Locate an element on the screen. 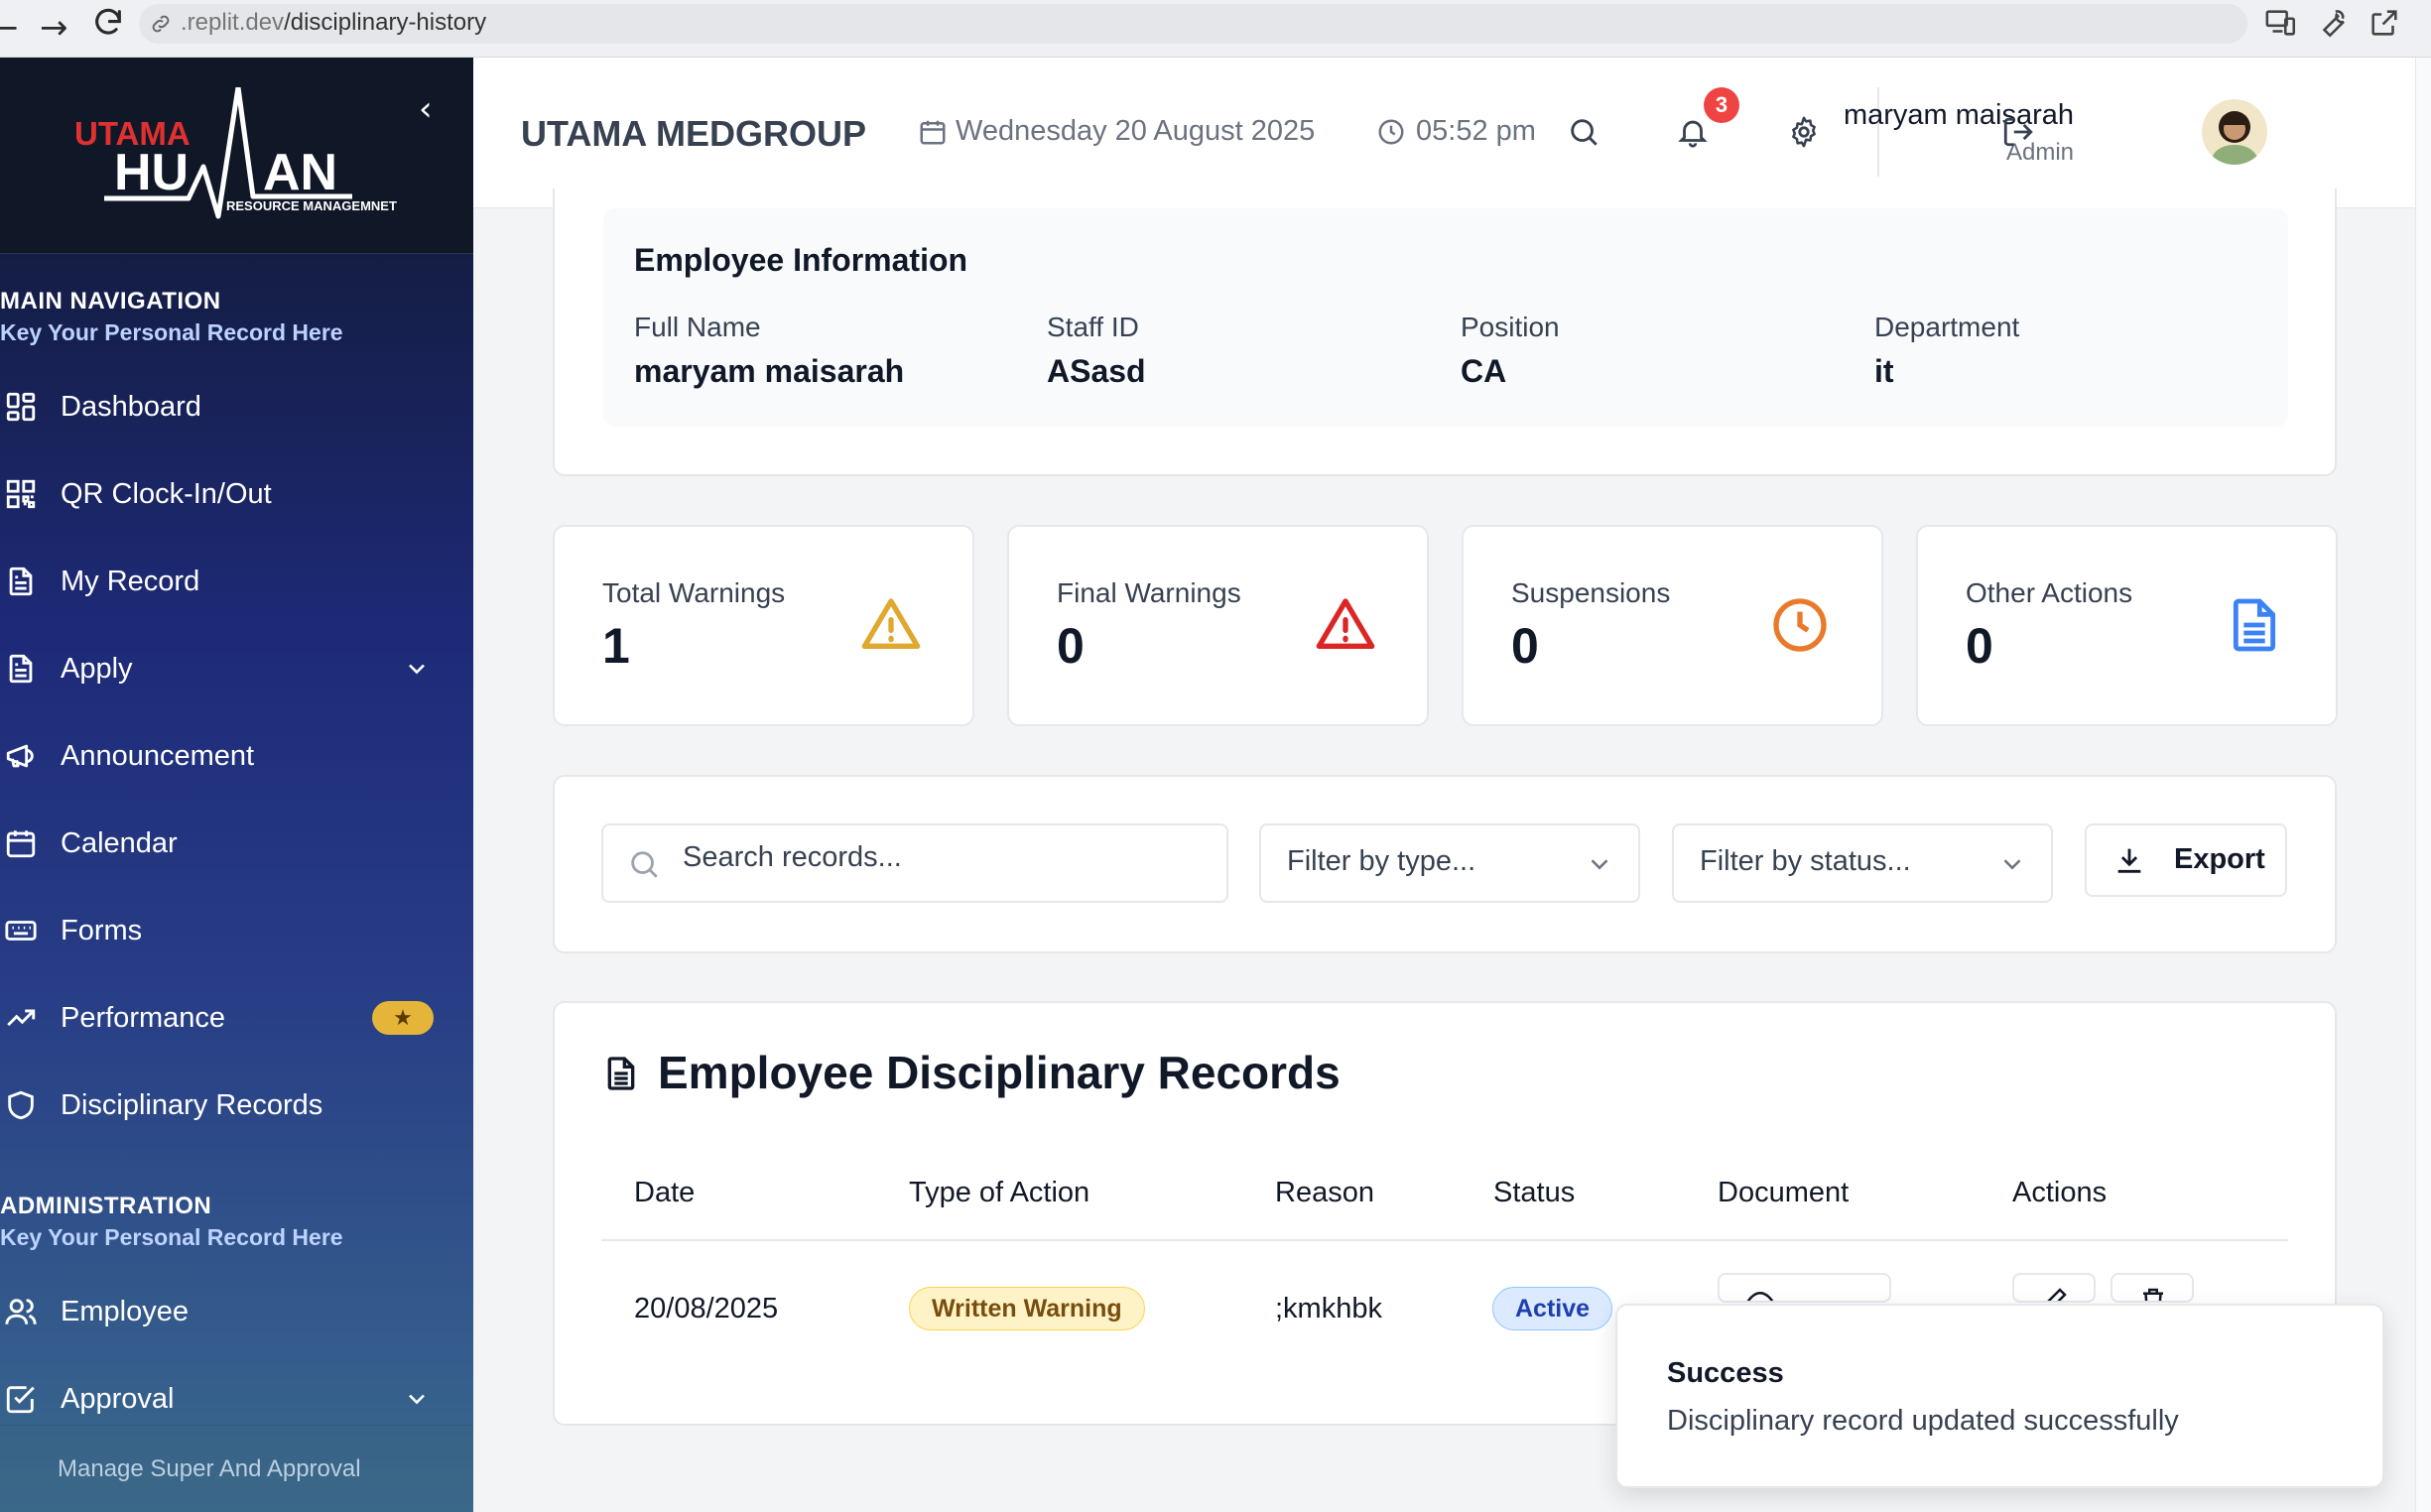 The height and width of the screenshot is (1512, 2431). star-badge: ★ is located at coordinates (403, 1018).